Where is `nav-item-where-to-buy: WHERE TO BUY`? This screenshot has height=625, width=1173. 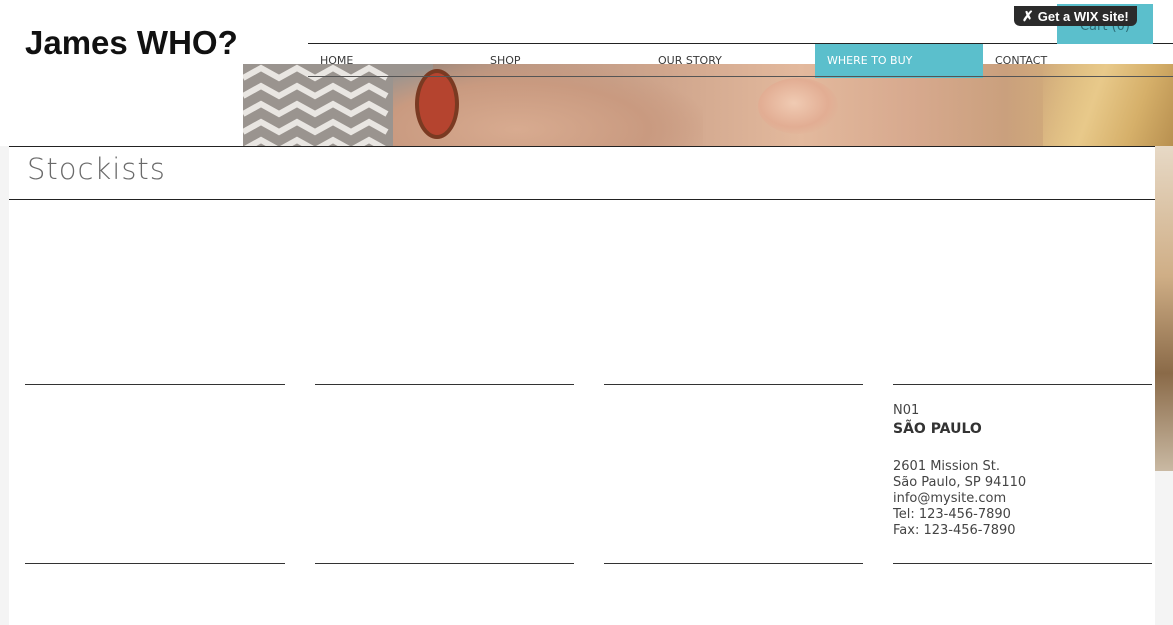
nav-item-where-to-buy: WHERE TO BUY is located at coordinates (899, 61).